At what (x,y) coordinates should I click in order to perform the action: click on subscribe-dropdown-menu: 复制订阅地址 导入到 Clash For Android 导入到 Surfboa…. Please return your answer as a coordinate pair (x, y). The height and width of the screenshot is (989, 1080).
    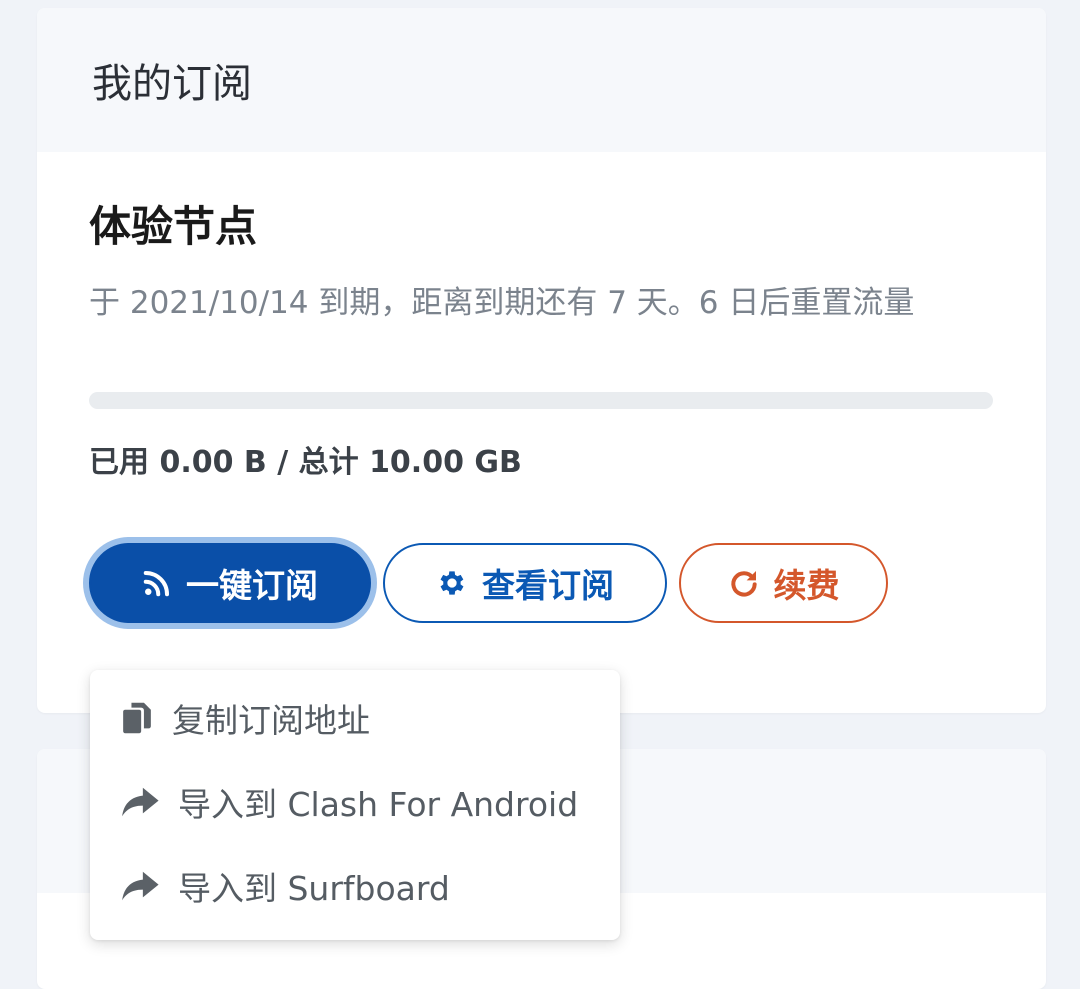
    Looking at the image, I should click on (355, 805).